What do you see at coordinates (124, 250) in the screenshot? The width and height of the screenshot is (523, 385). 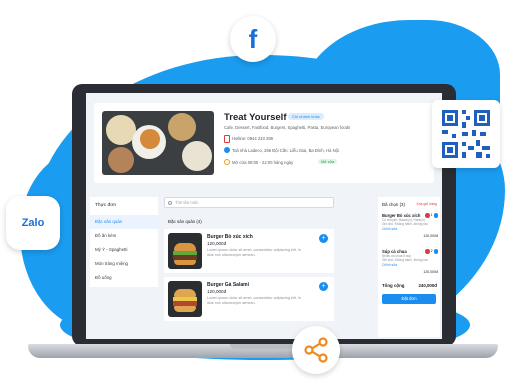 I see `category-item-spaghetti: Mỳ Ý - Spaghetti` at bounding box center [124, 250].